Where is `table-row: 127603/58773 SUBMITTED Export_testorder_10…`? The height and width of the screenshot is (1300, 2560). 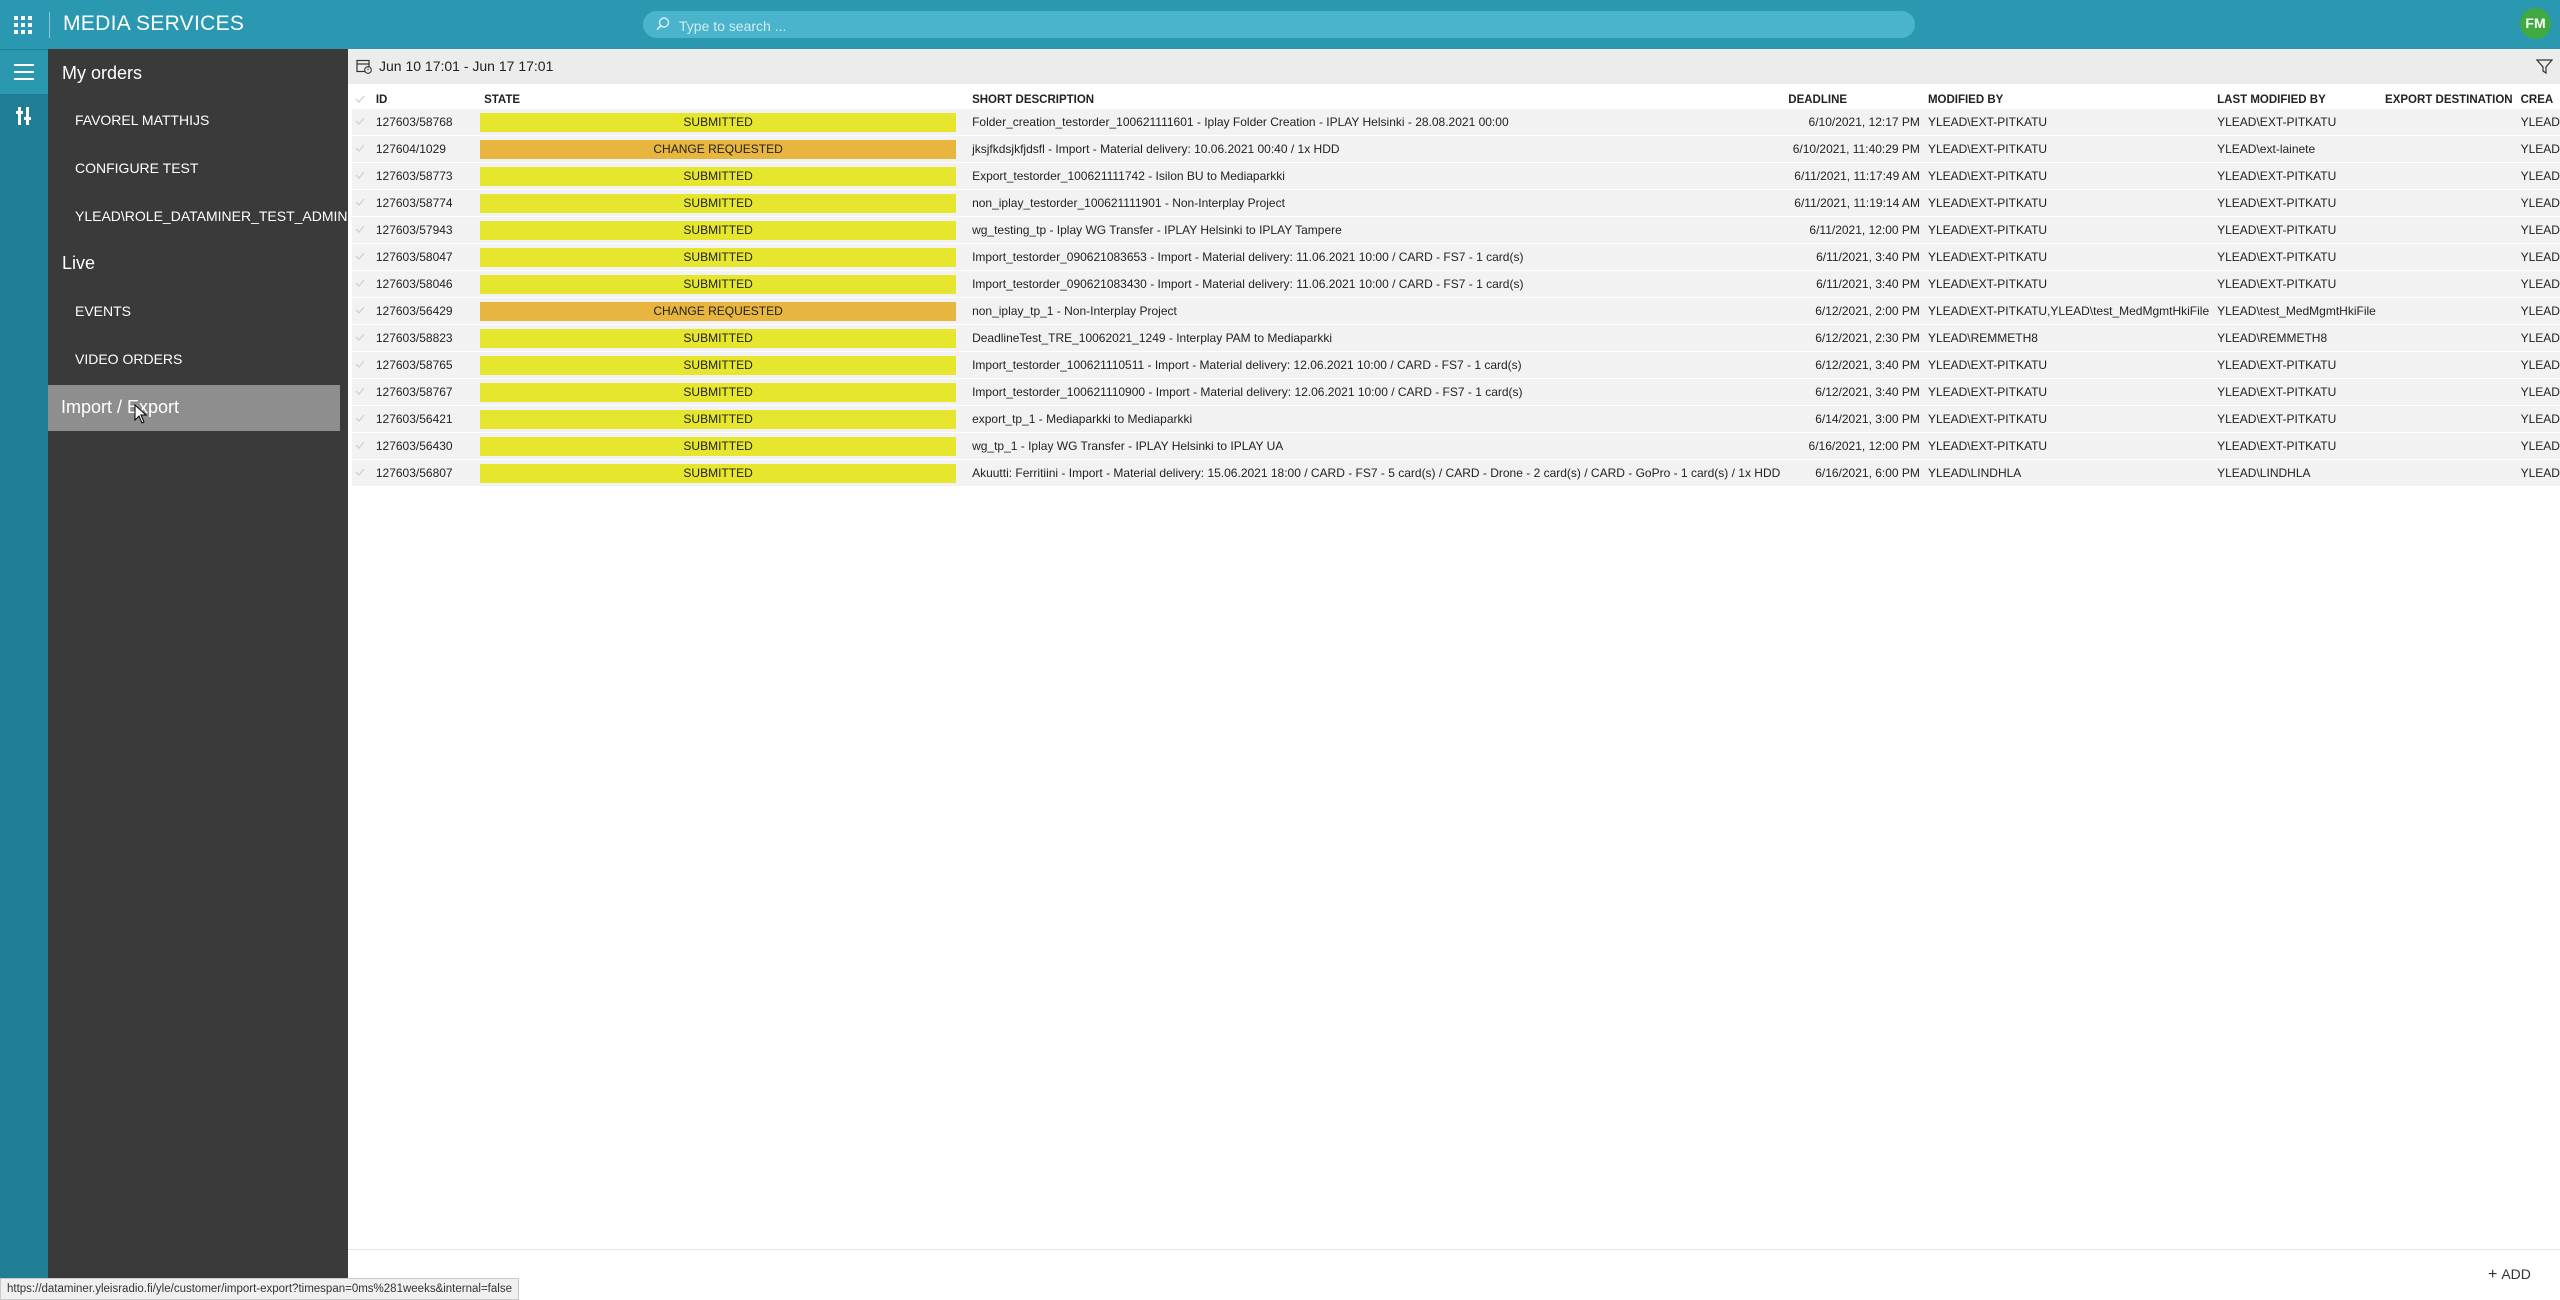 table-row: 127603/58773 SUBMITTED Export_testorder_10… is located at coordinates (1456, 176).